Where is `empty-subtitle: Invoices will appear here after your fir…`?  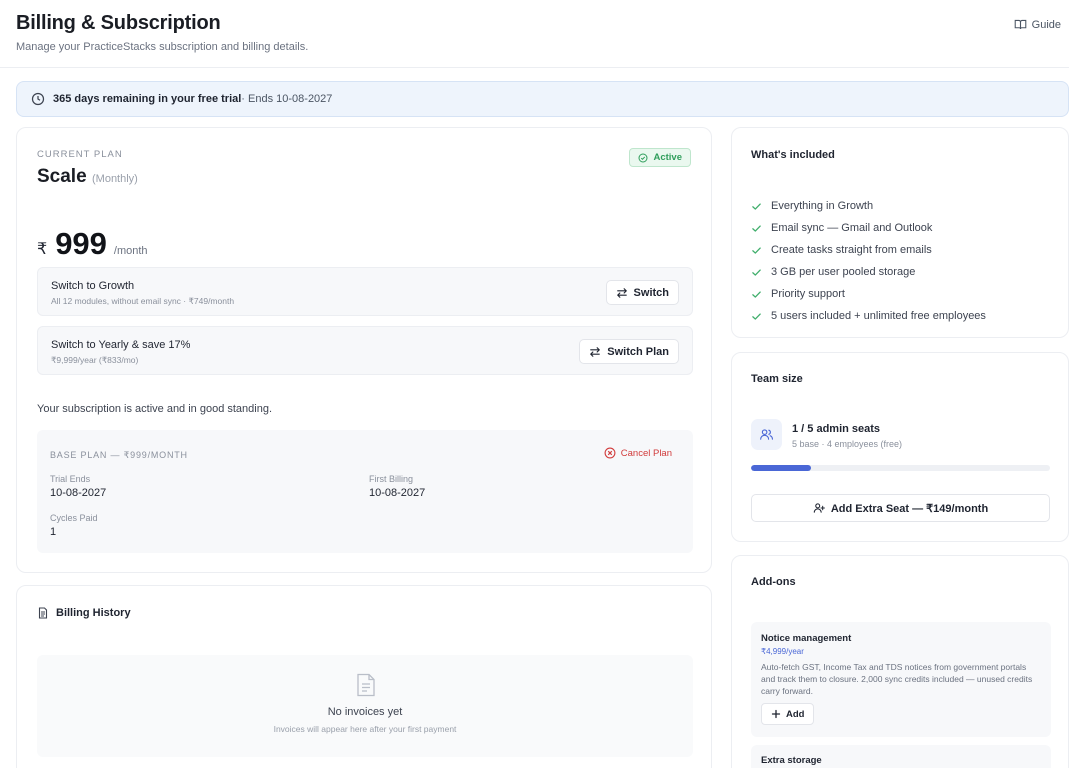 empty-subtitle: Invoices will appear here after your fir… is located at coordinates (365, 729).